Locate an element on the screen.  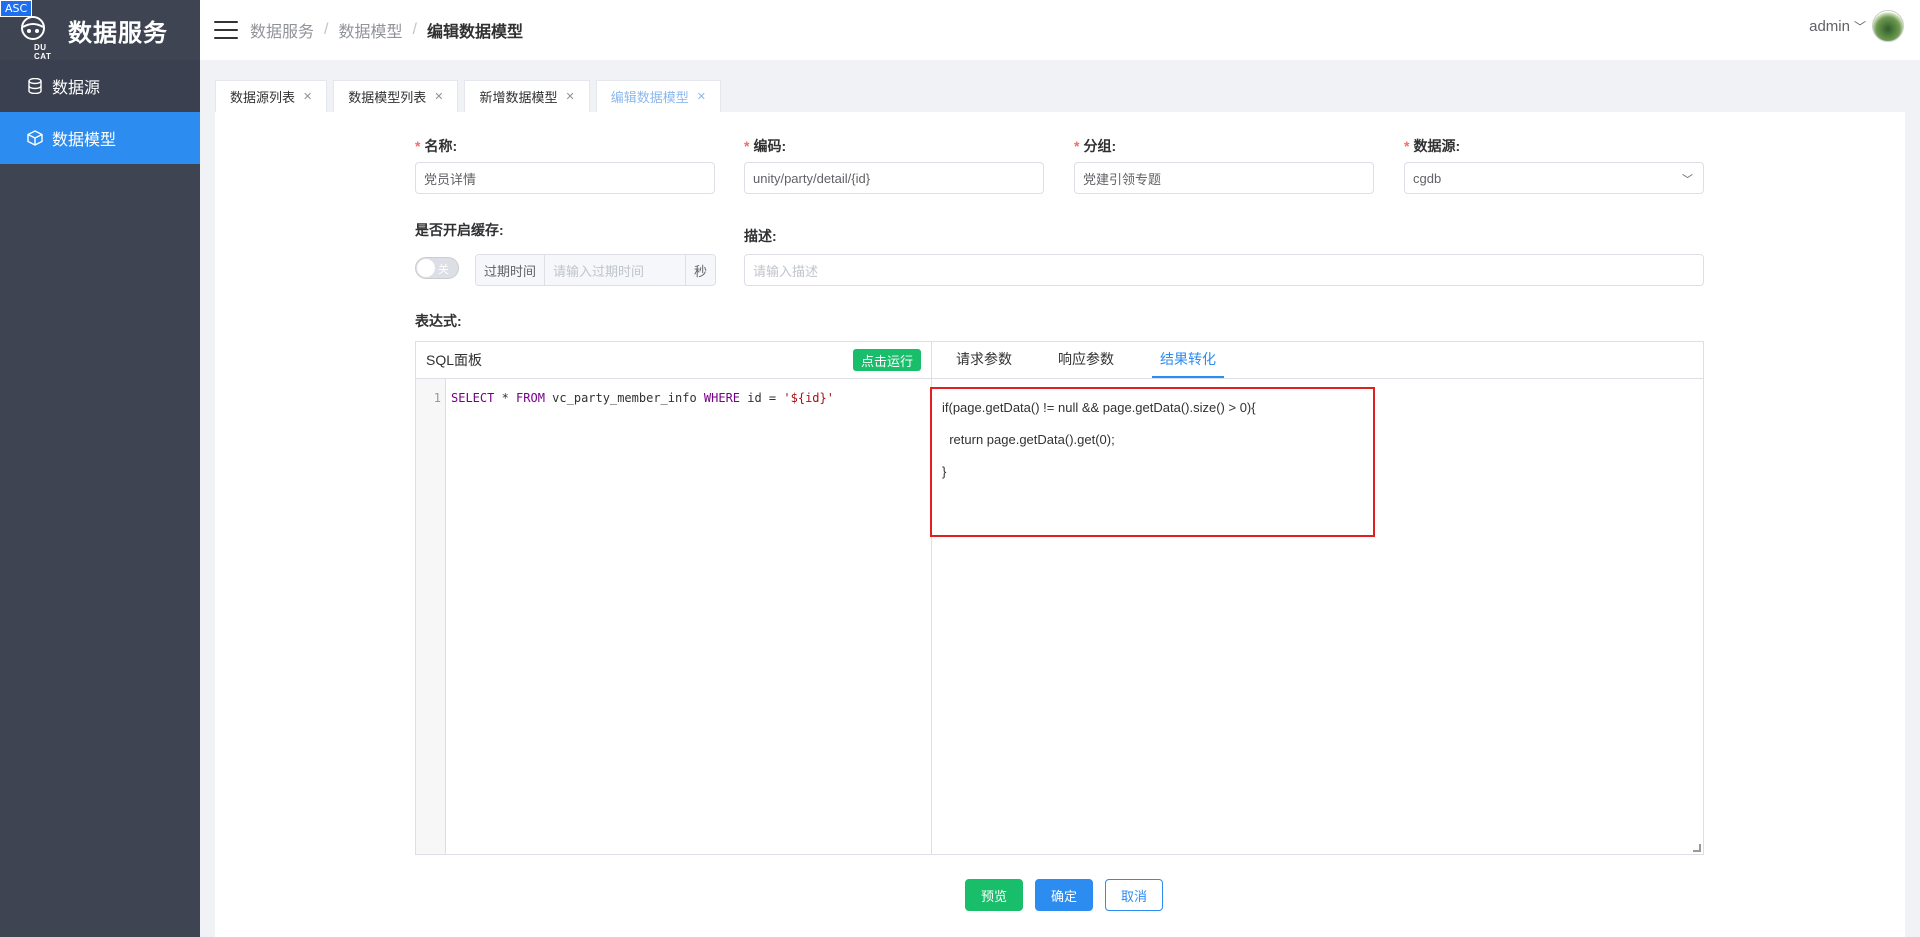
logo-bar: ASC DU CAT 数据服务 is located at coordinates (100, 30).